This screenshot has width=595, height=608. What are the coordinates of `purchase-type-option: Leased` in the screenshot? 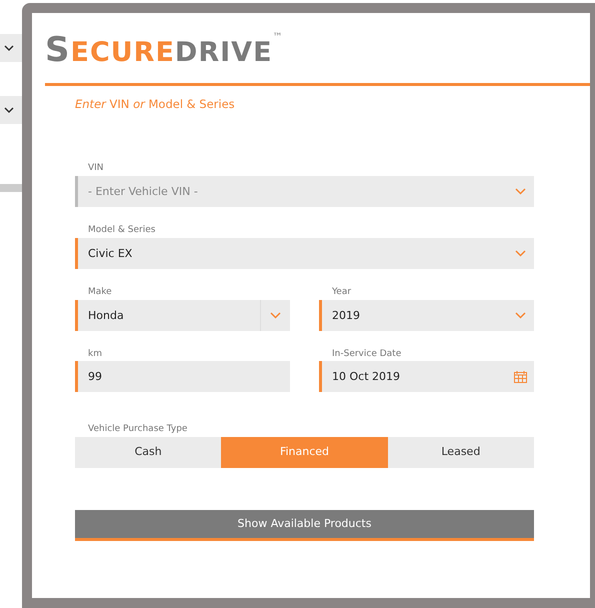 It's located at (461, 452).